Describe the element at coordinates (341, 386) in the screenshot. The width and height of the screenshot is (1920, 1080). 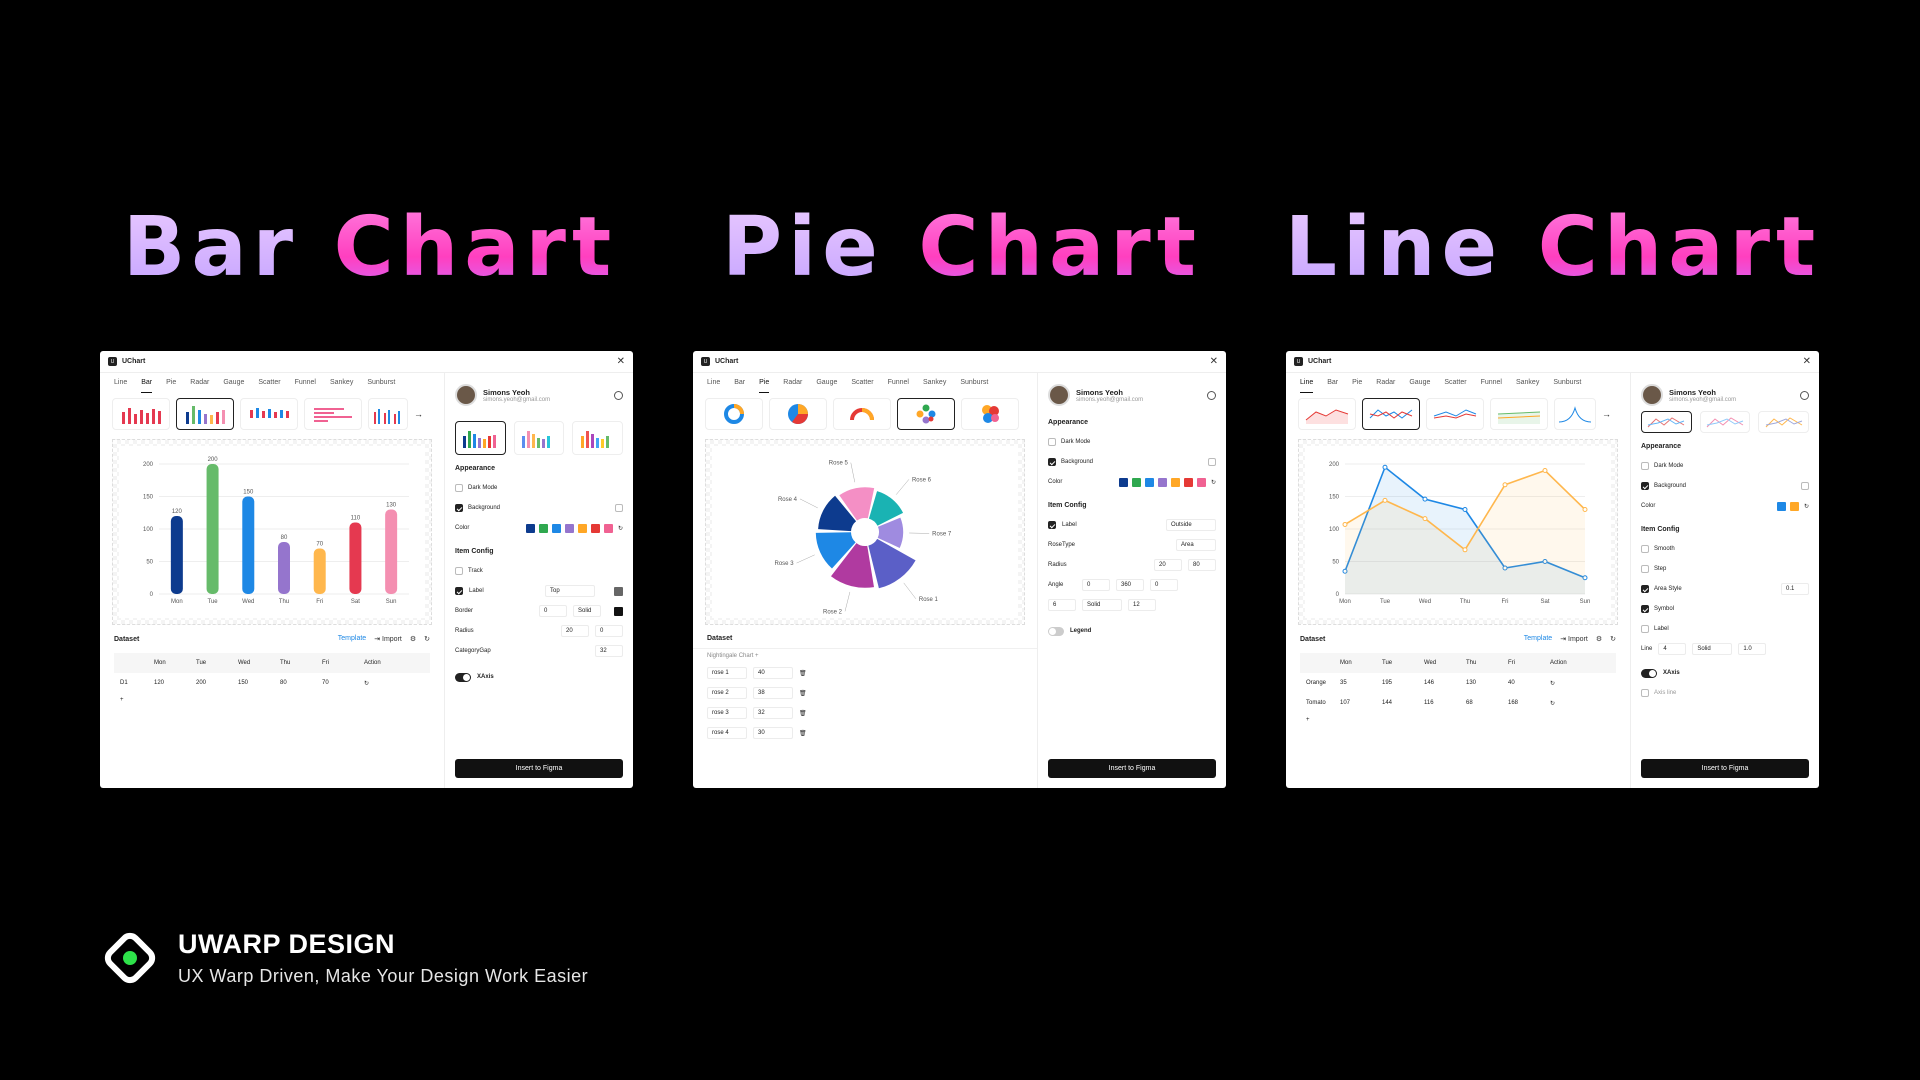
I see `tab-sankey: Sankey` at that location.